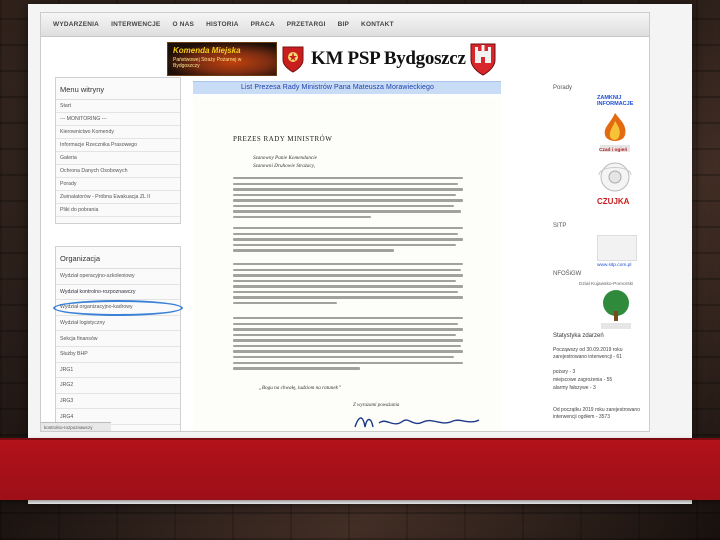  I want to click on menu-title: Menu witryny, so click(118, 91).